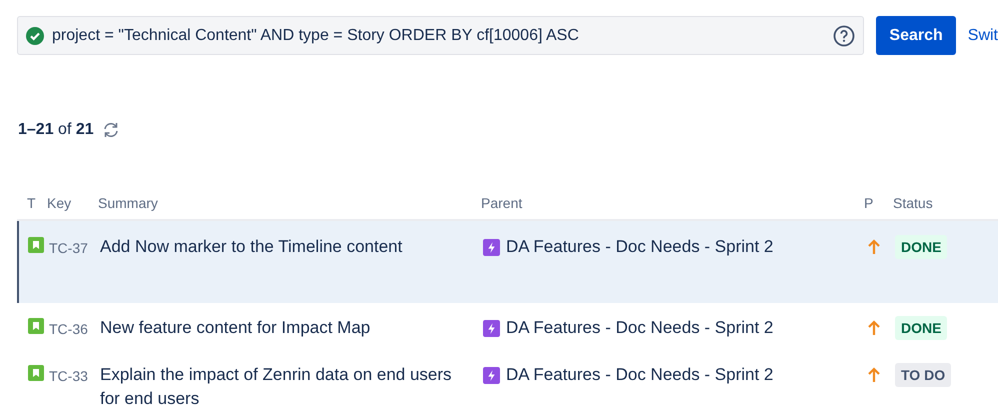  I want to click on query-input: project = "Technical Content" AND type = Story ORDER BY cf[10006] ASC, so click(439, 36).